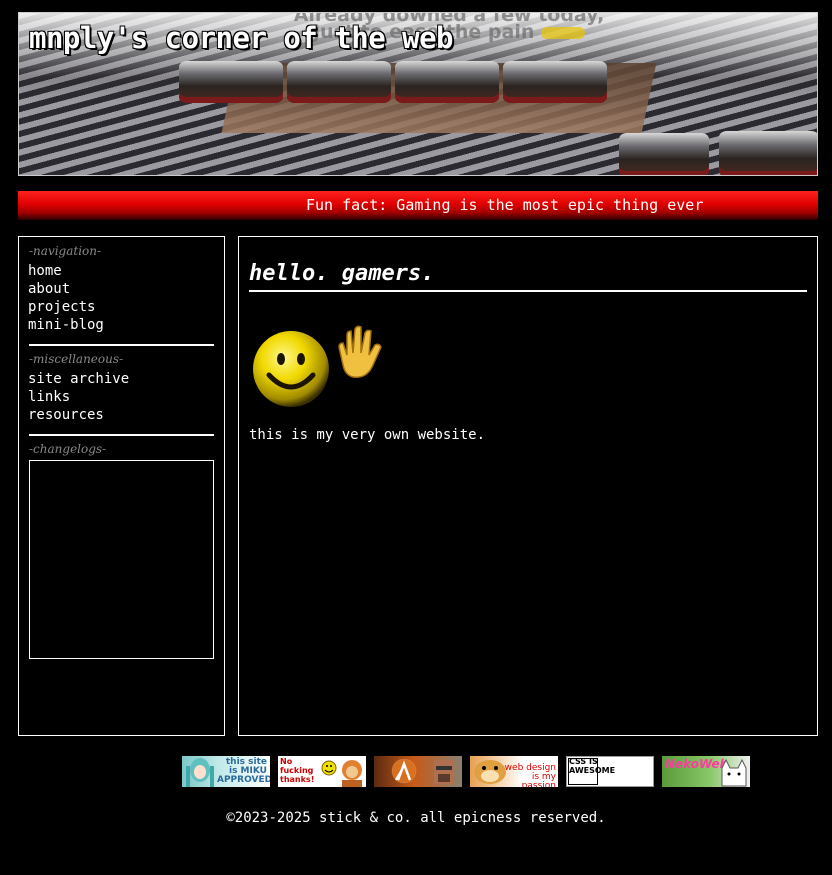 This screenshot has height=875, width=832. I want to click on no-thanks-badge-label: No fucking thanks!, so click(297, 770).